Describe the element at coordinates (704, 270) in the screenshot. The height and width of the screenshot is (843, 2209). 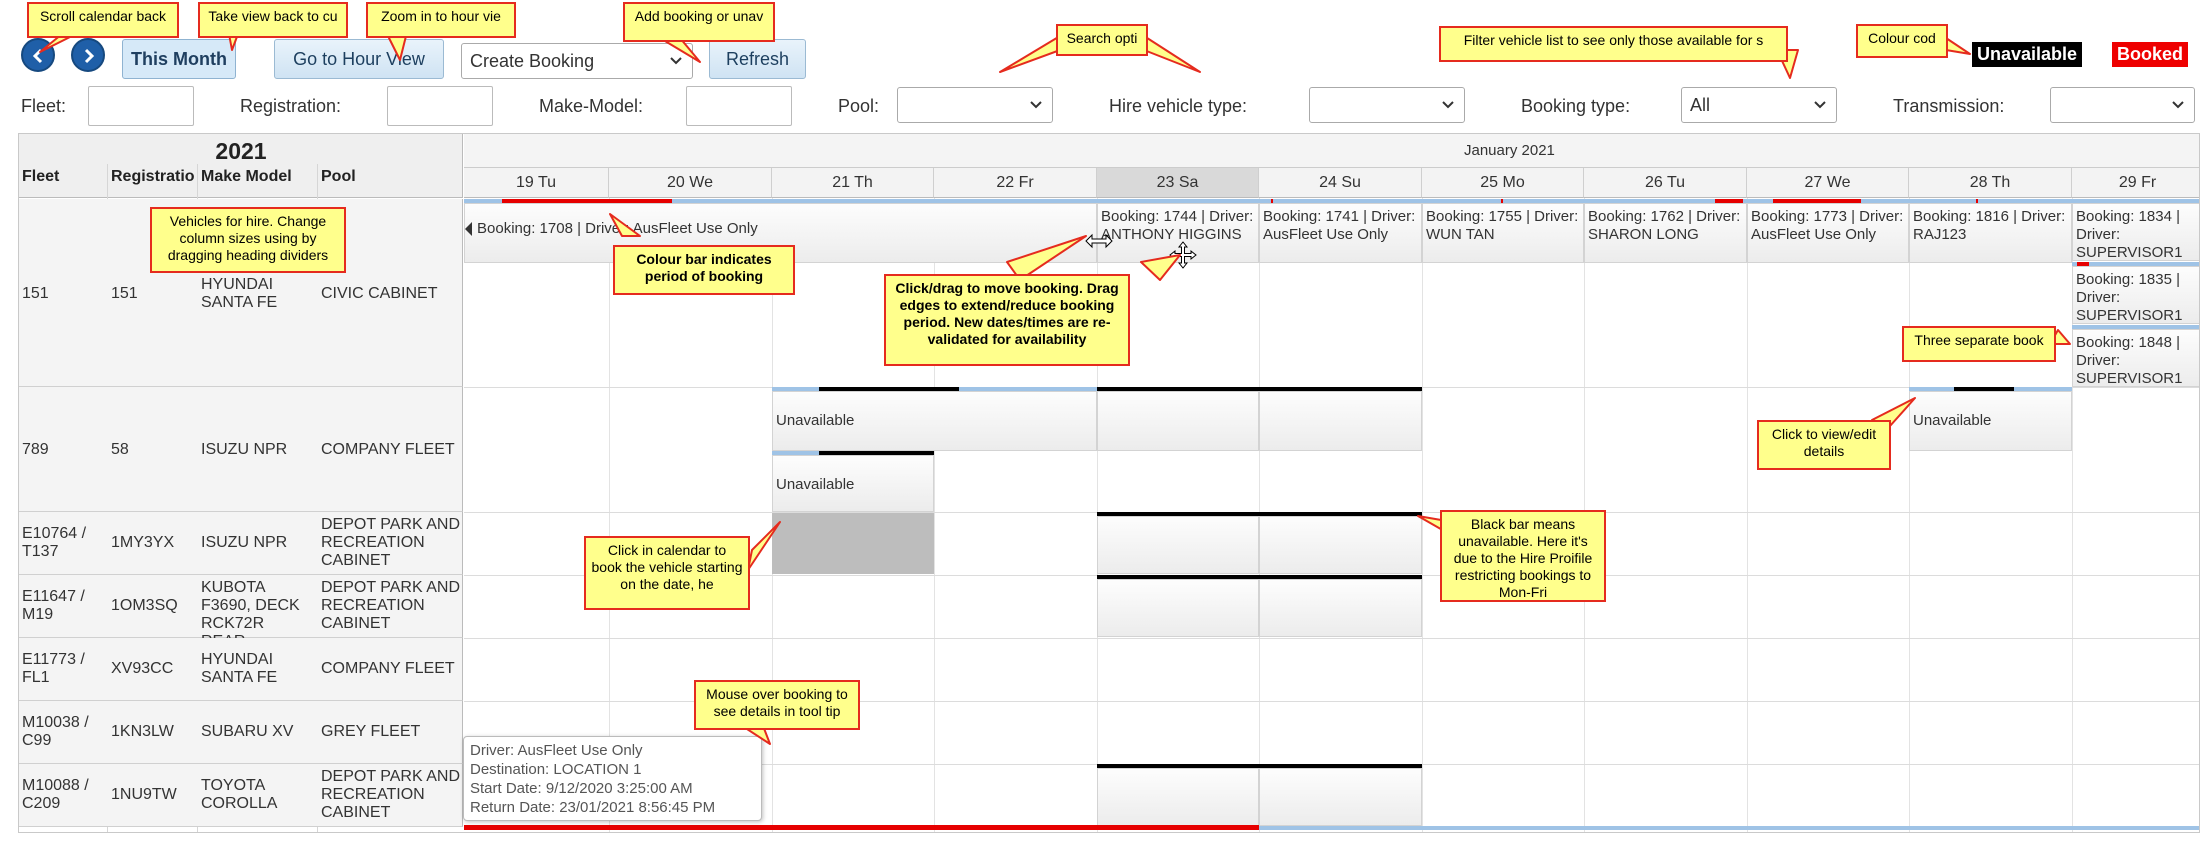
I see `callout-colour-bar: Colour bar indicates period of booking` at that location.